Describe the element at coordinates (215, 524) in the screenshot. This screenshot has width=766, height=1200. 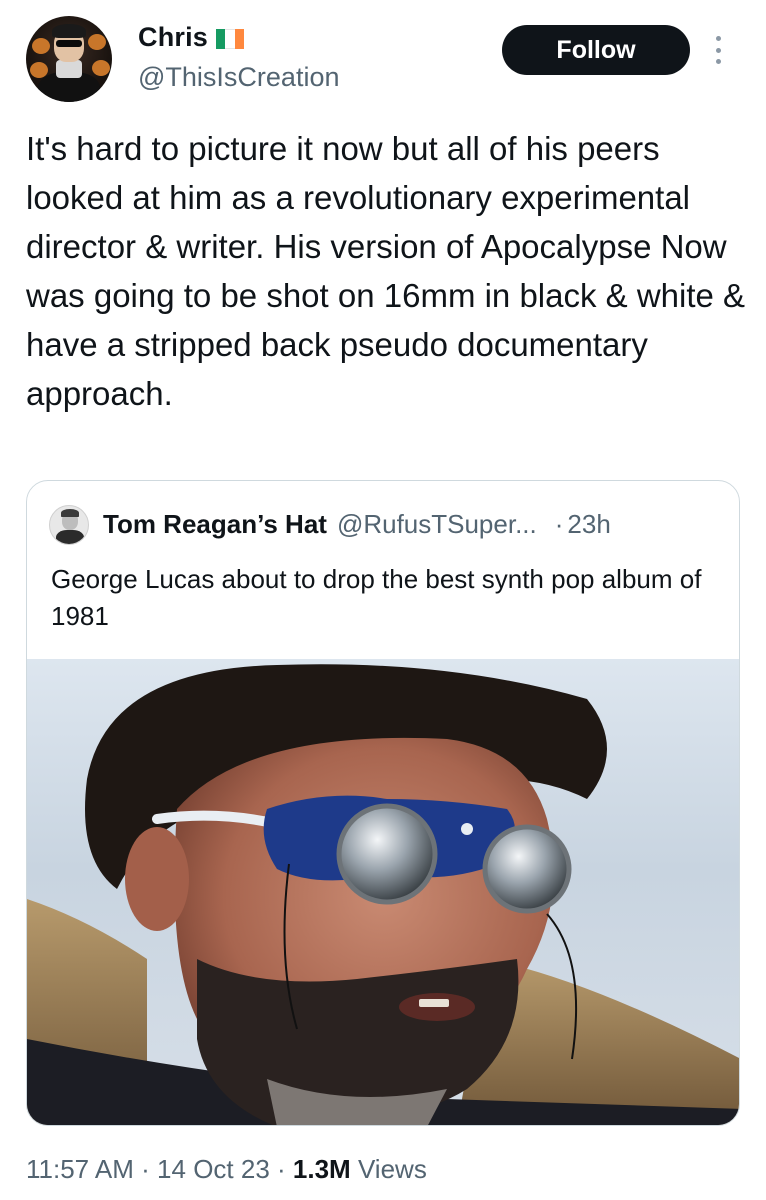
I see `quoted-author-name: Tom Reagan’s Hat` at that location.